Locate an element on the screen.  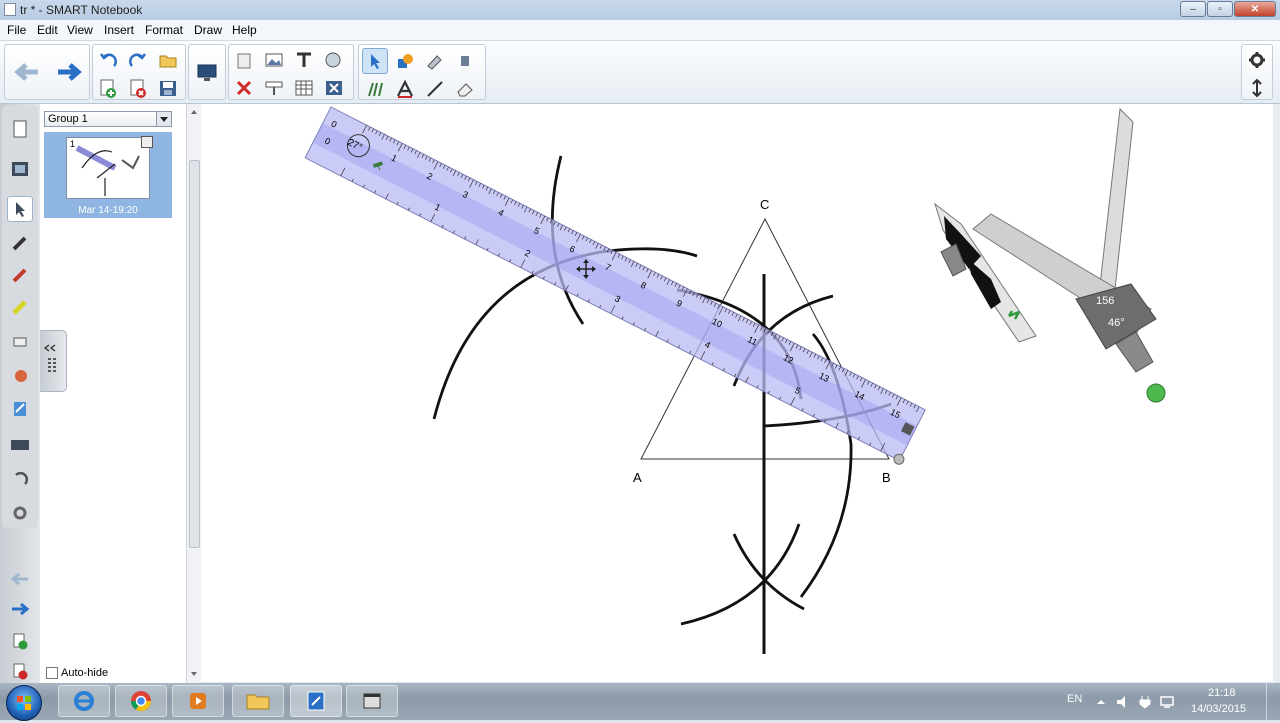
edit-group is located at coordinates (139, 72).